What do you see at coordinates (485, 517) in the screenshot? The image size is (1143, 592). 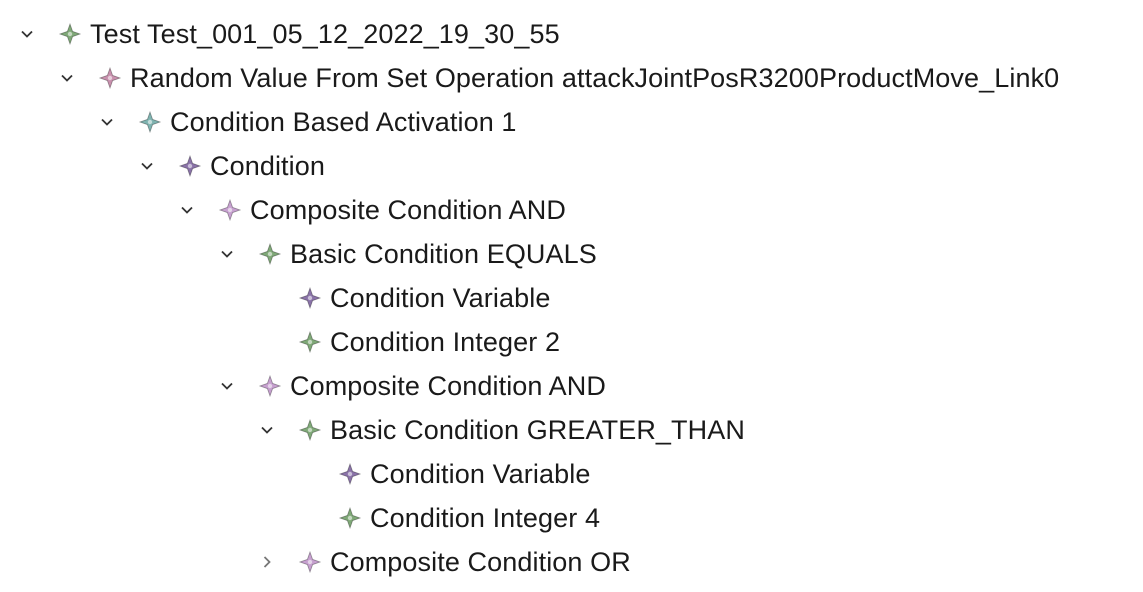 I see `tree-node-label: Condition Integer 4` at bounding box center [485, 517].